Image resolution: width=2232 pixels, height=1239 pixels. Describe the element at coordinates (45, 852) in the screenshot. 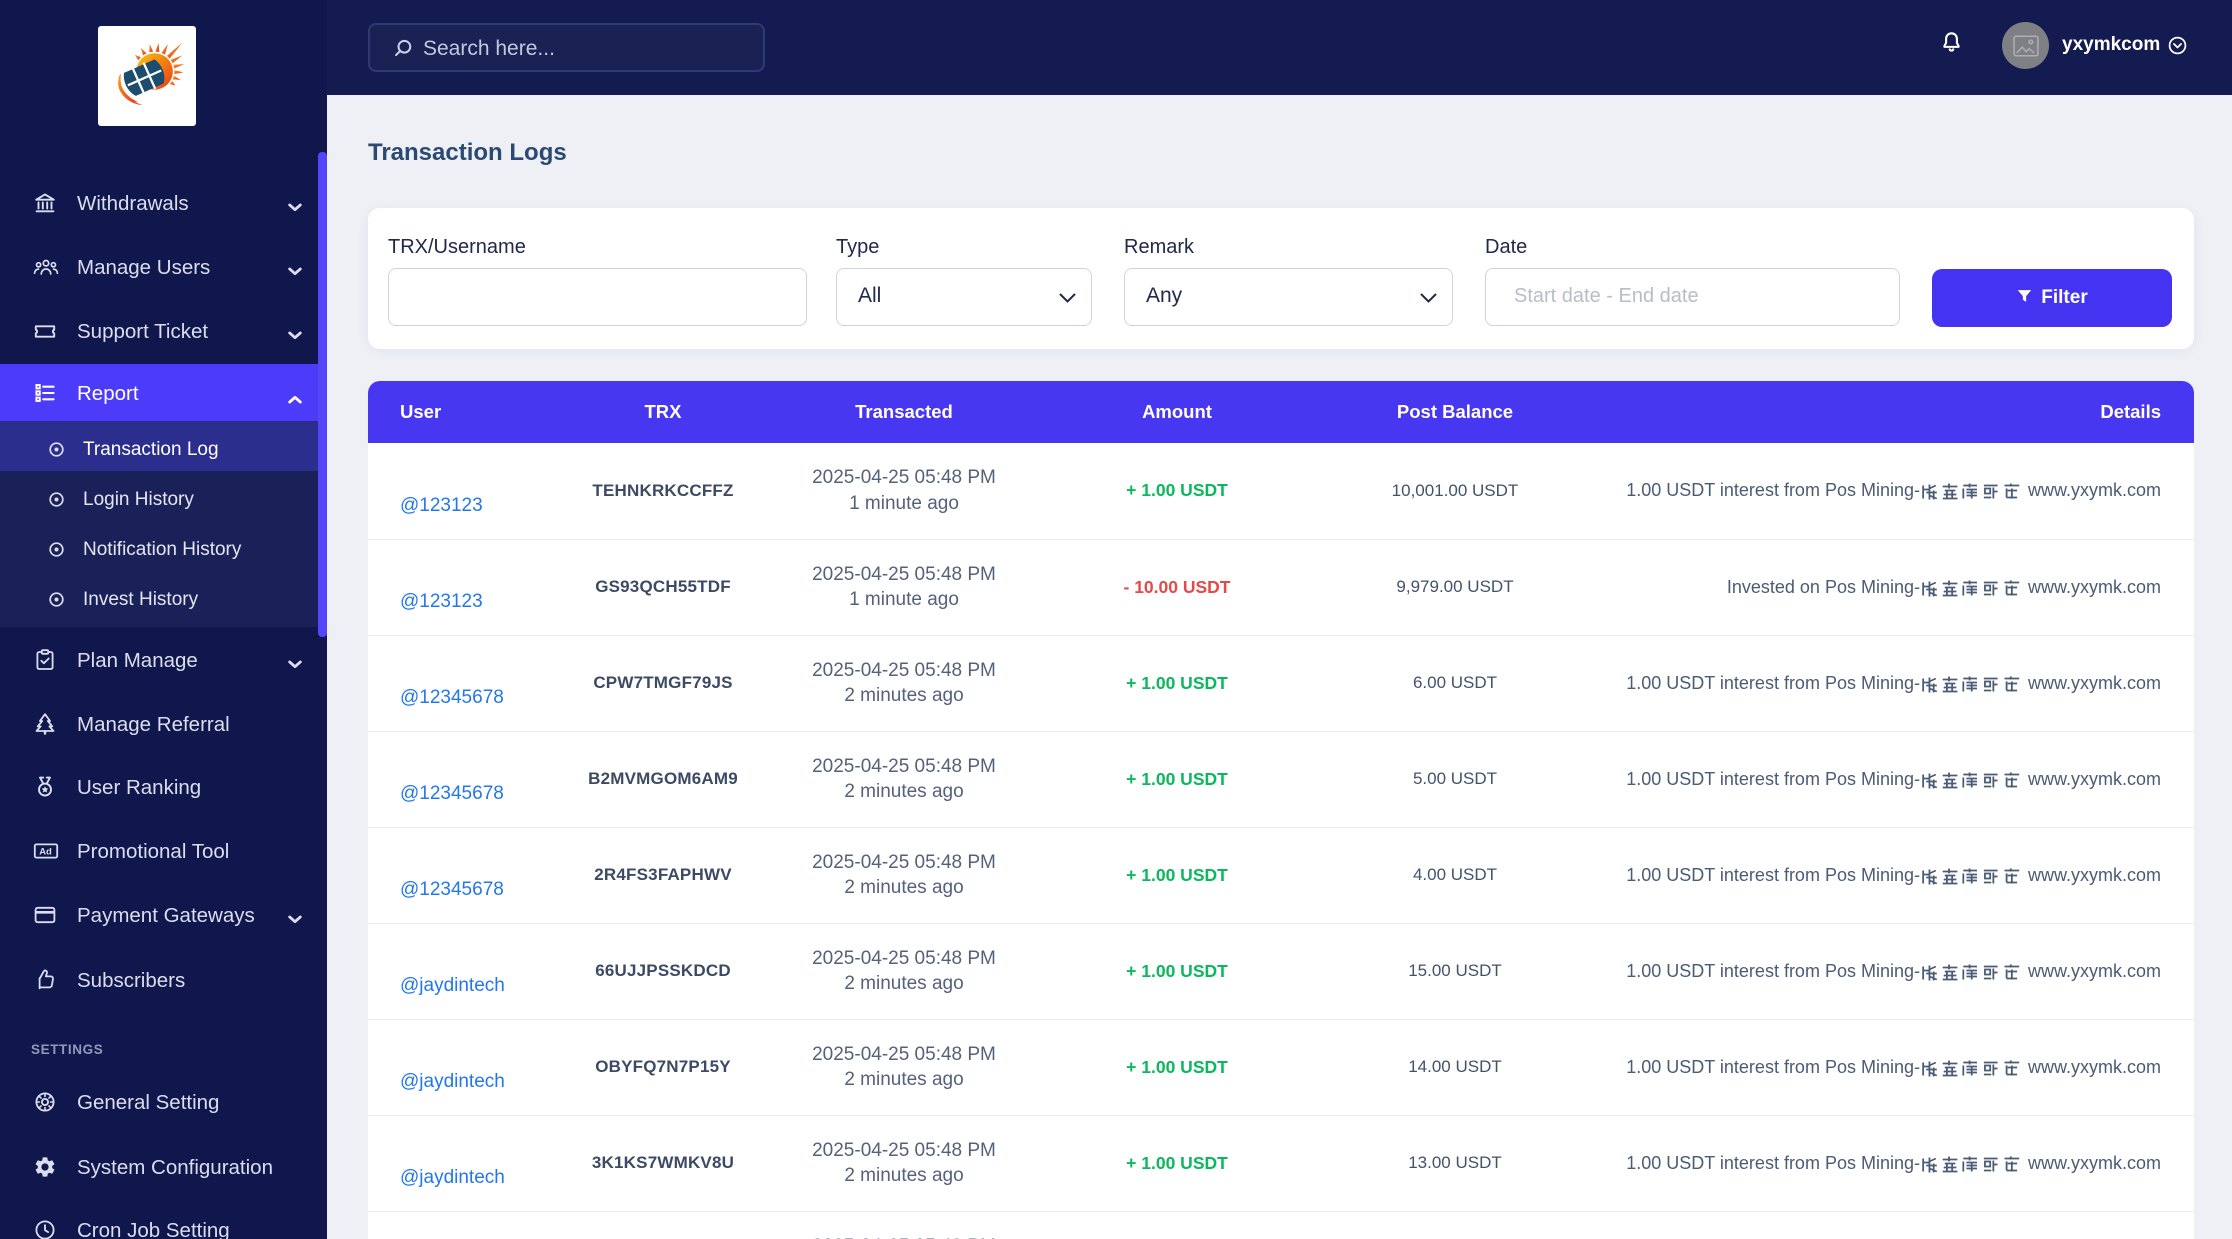

I see `svg-text: Ad` at that location.